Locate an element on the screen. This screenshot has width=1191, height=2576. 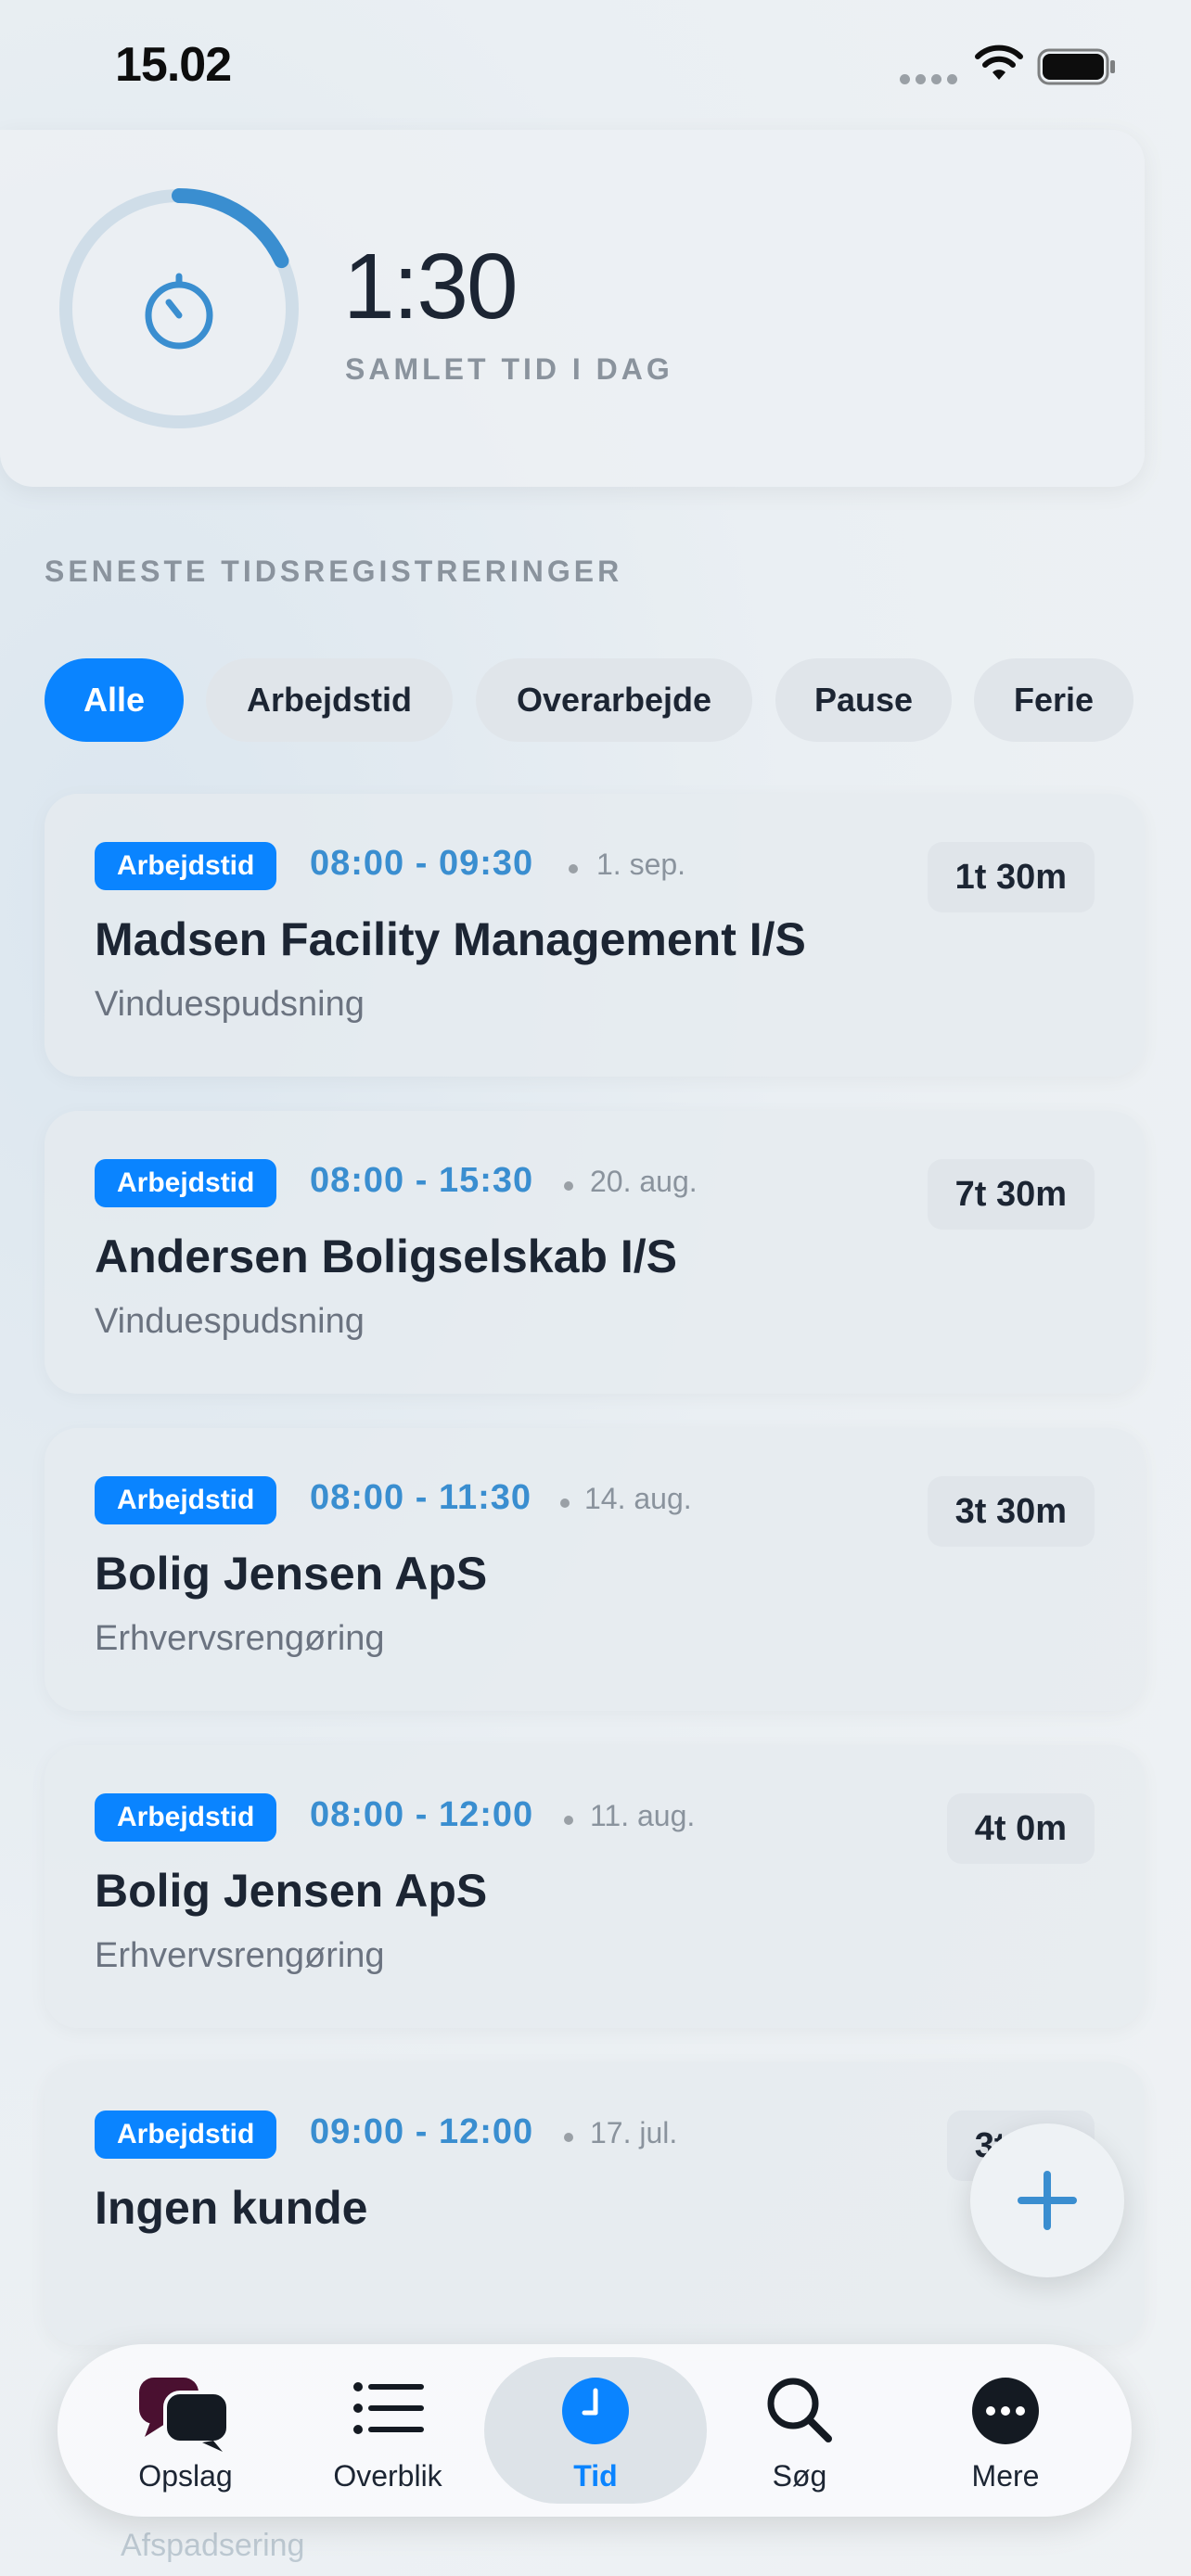
filter-chip-overarbejde: Overarbejde is located at coordinates (614, 700).